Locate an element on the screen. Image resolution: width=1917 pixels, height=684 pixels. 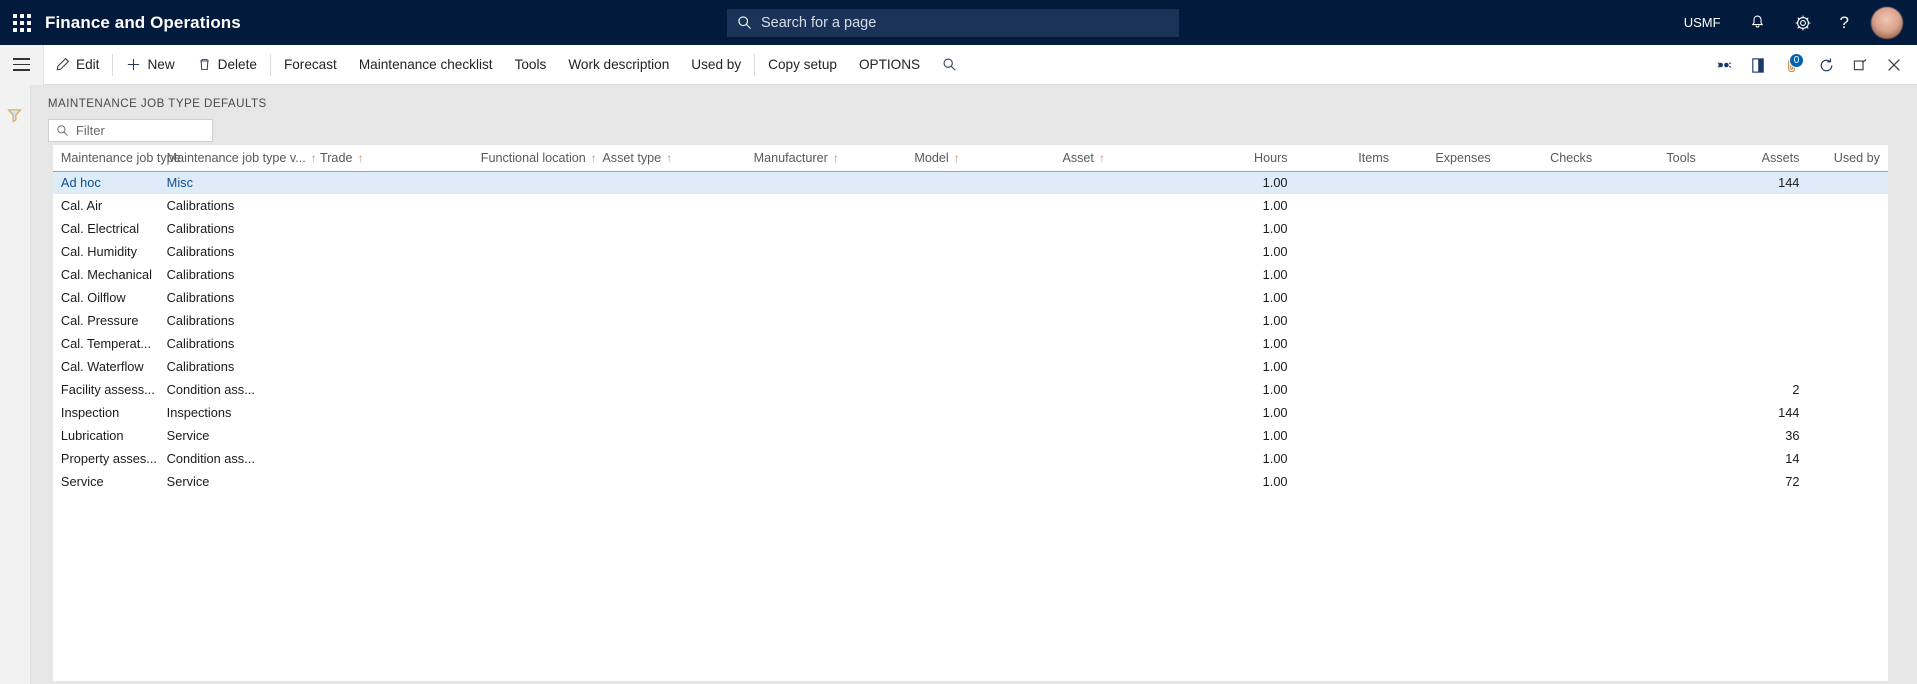
table-cell: 144 is located at coordinates (1756, 182).